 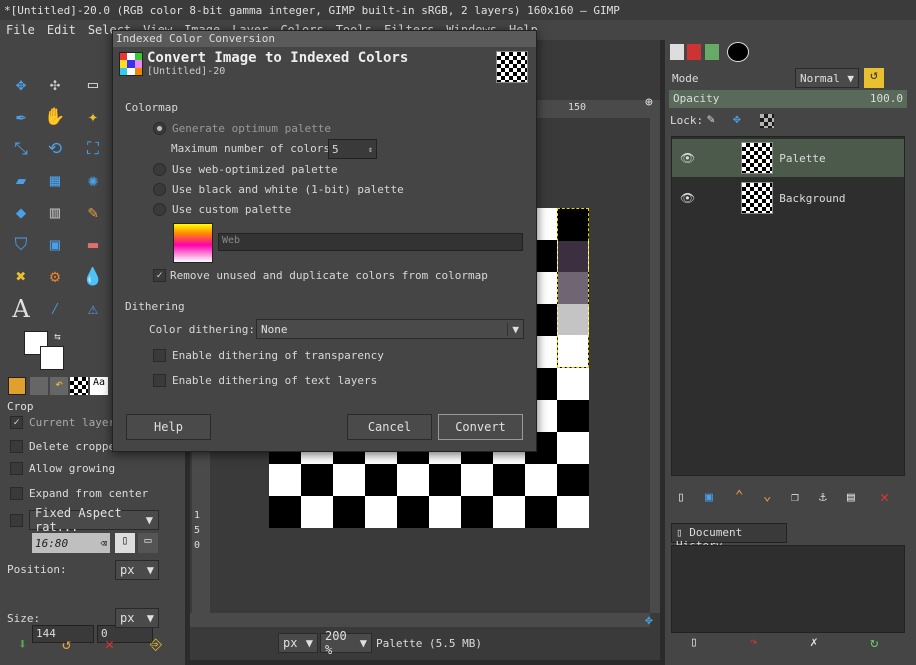 What do you see at coordinates (21, 213) in the screenshot?
I see `bucket-fill-icon: ◆` at bounding box center [21, 213].